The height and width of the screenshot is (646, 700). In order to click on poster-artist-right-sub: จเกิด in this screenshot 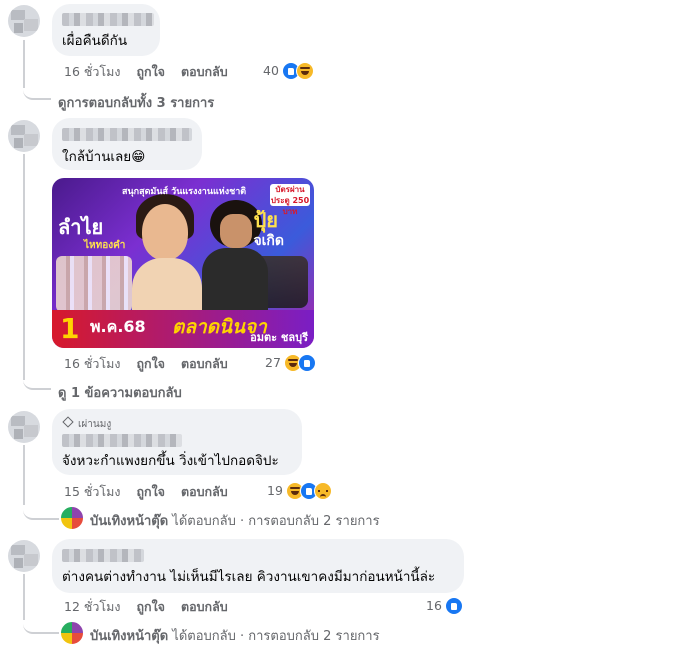, I will do `click(268, 241)`.